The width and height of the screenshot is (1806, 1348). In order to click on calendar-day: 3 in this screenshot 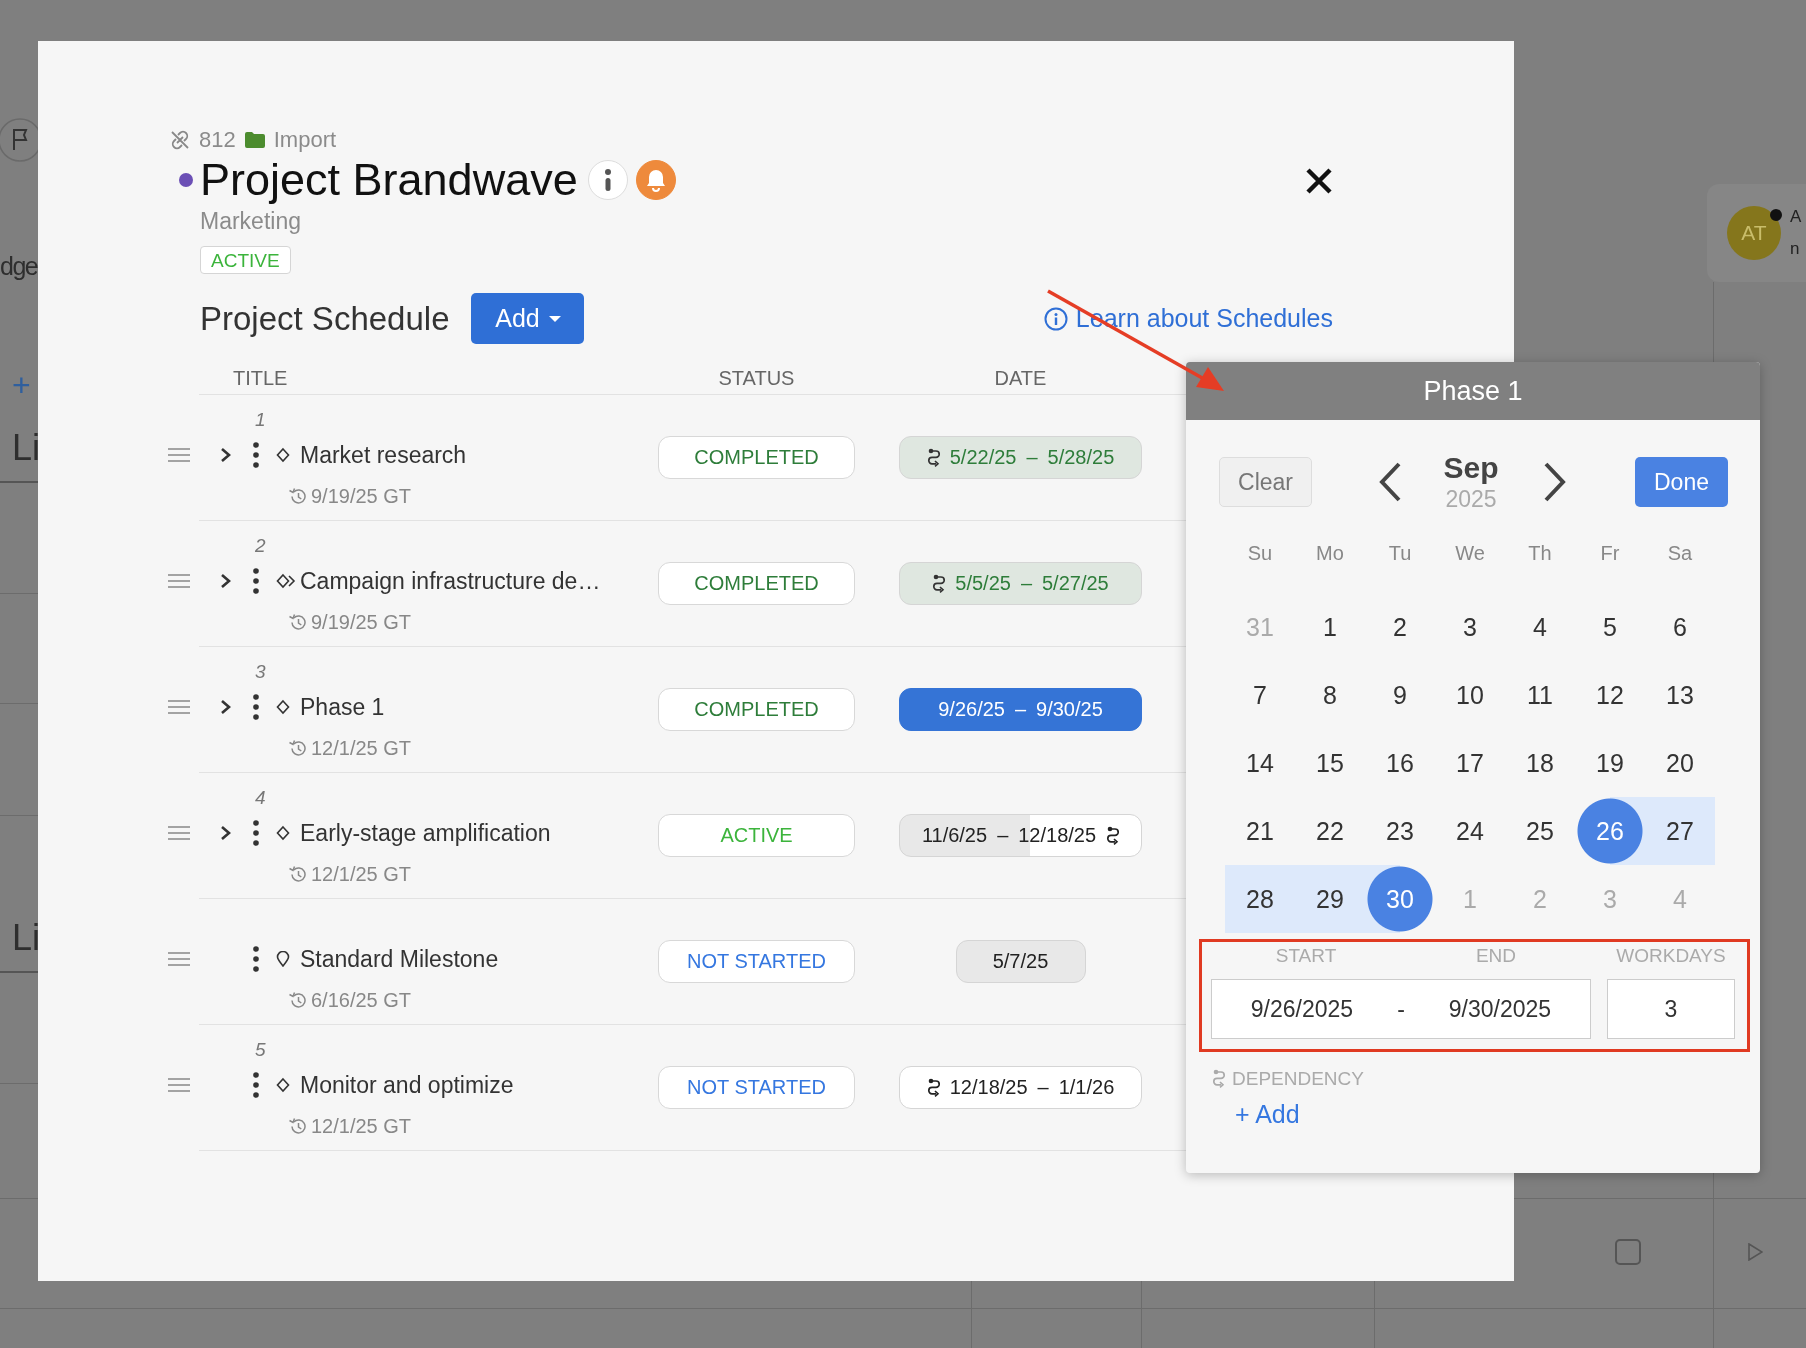, I will do `click(1470, 627)`.